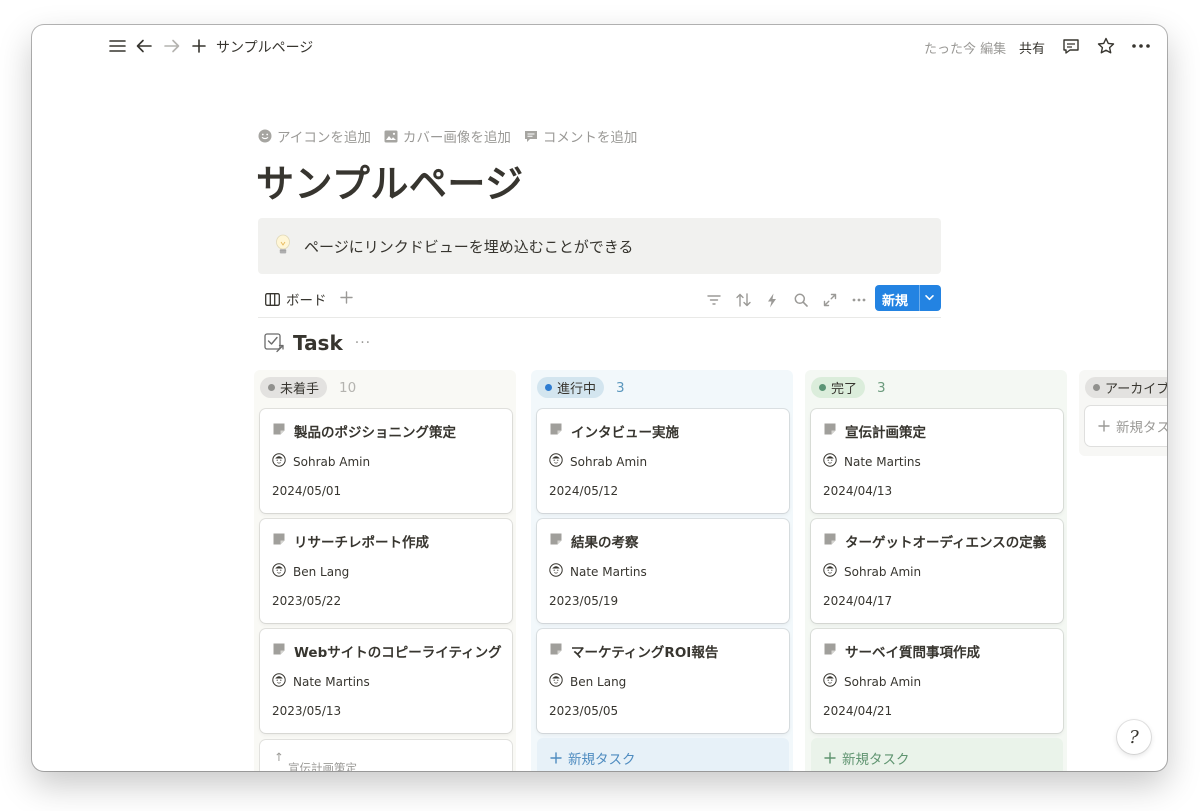  I want to click on column-header: 進行中 3, so click(581, 387).